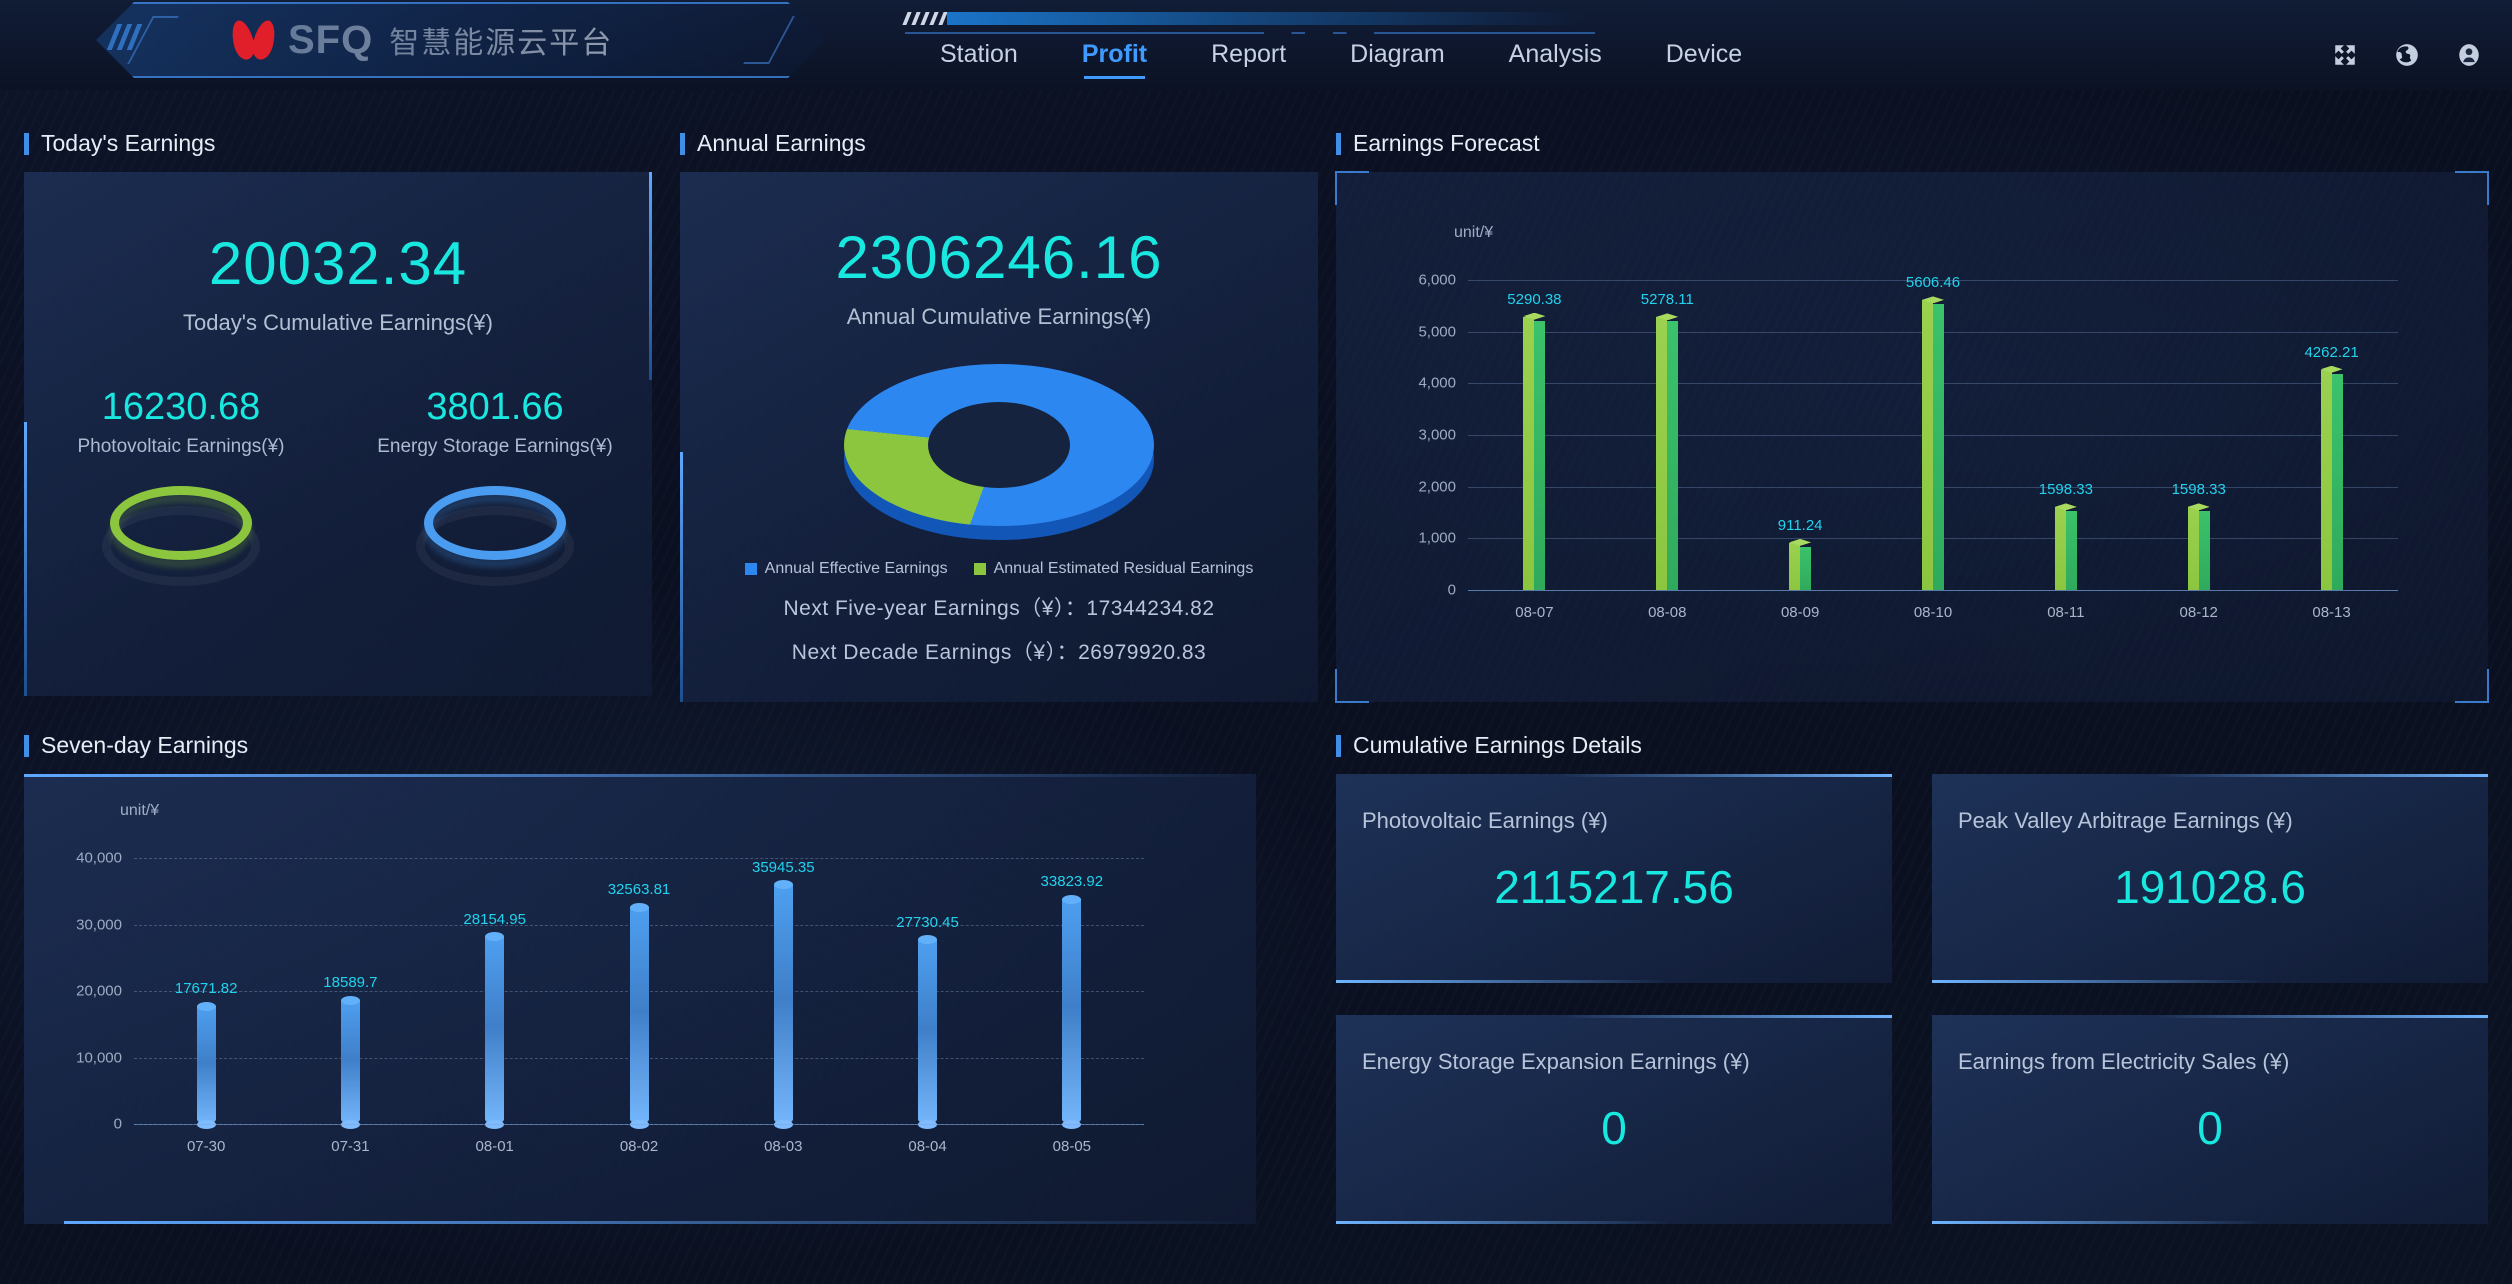 The height and width of the screenshot is (1284, 2512). What do you see at coordinates (1397, 59) in the screenshot?
I see `nav-item-diagram: Diagram` at bounding box center [1397, 59].